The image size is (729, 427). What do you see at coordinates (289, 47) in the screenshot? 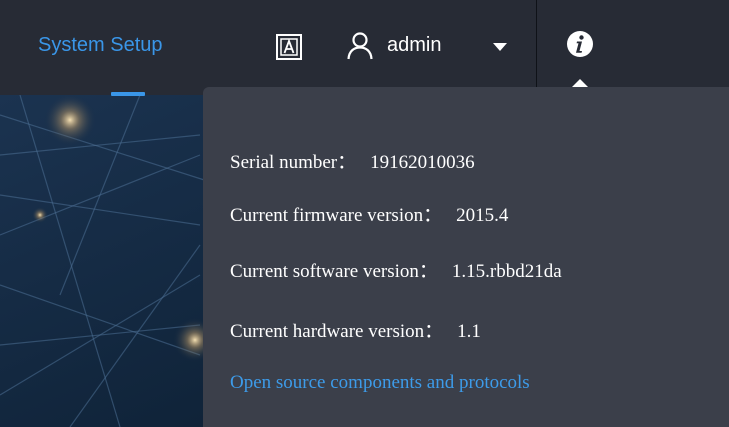
I see `language-a-icon` at bounding box center [289, 47].